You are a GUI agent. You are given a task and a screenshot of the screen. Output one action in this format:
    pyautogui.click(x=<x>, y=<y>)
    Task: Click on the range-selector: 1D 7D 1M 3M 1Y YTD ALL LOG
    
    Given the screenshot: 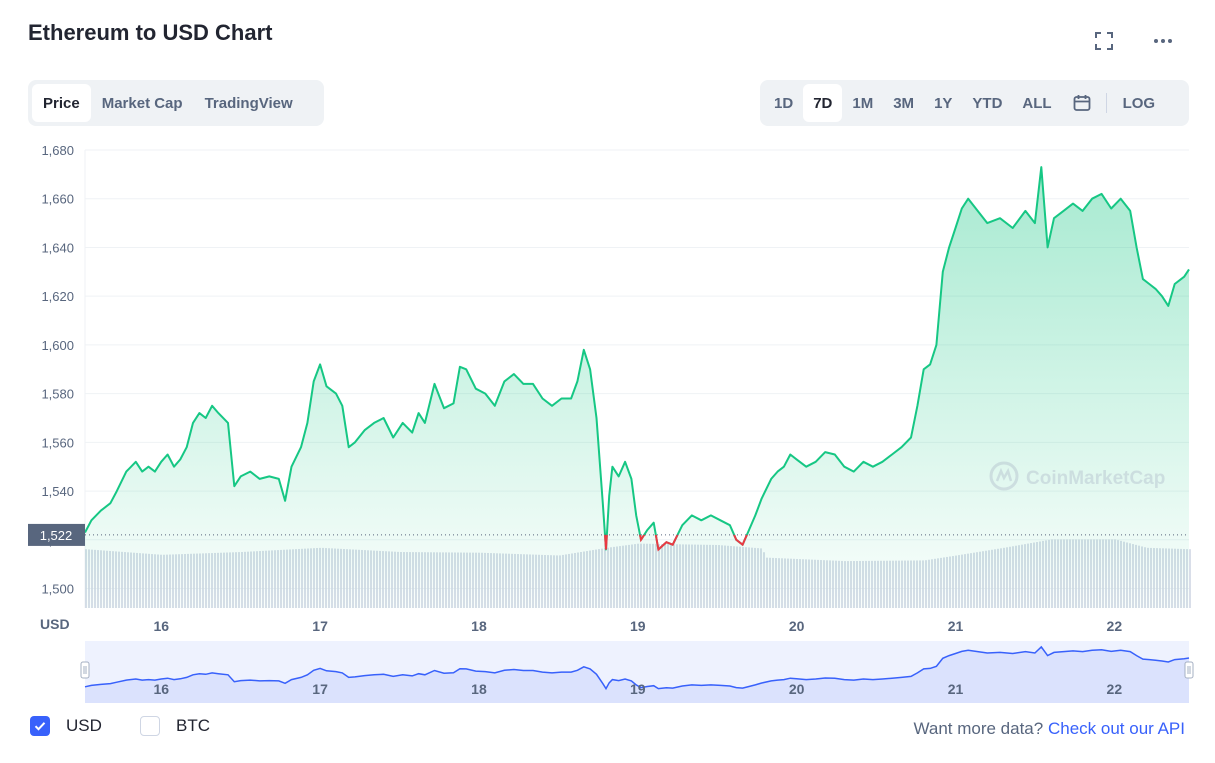 What is the action you would take?
    pyautogui.click(x=974, y=103)
    